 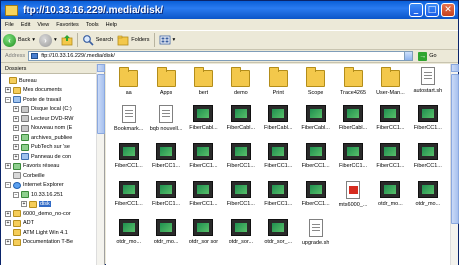 I want to click on tree-item: − 10.33.16.251, so click(x=52, y=195).